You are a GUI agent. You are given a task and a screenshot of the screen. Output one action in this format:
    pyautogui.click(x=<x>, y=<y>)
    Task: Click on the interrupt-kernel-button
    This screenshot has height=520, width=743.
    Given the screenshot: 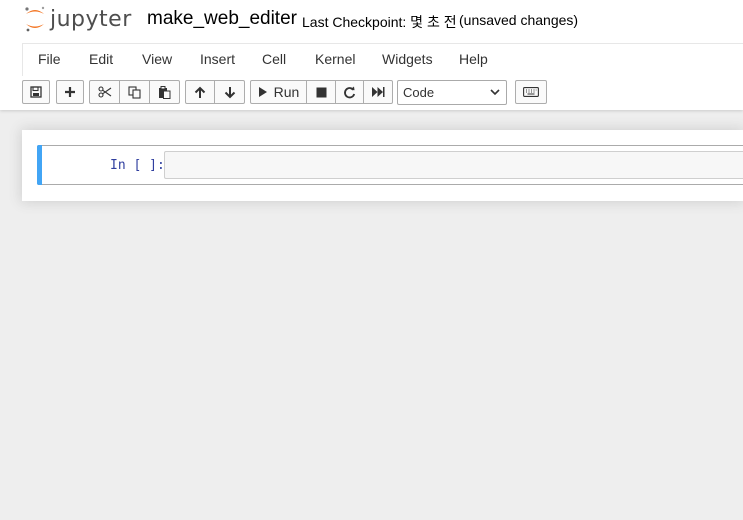 What is the action you would take?
    pyautogui.click(x=321, y=92)
    